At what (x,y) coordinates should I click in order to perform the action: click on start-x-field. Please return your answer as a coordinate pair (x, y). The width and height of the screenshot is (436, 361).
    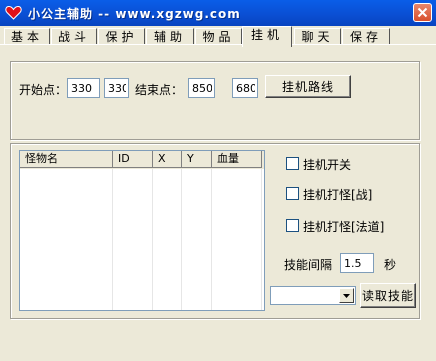
    Looking at the image, I should click on (83, 88).